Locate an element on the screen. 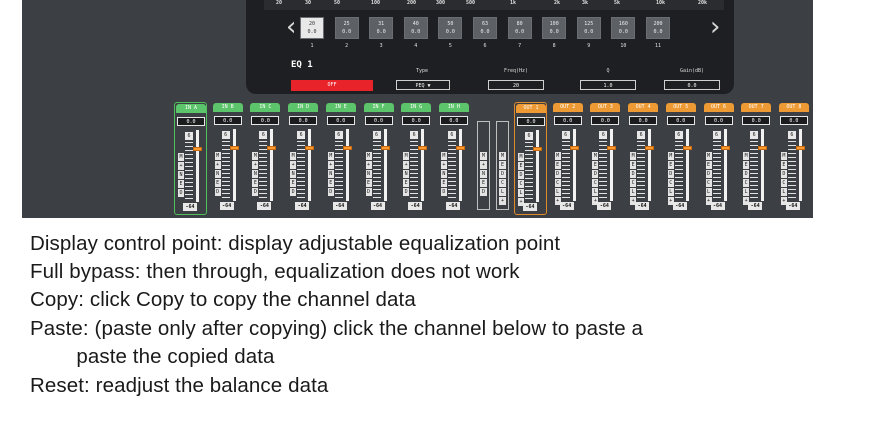 This screenshot has width=879, height=436. channel-label: IN C is located at coordinates (265, 107).